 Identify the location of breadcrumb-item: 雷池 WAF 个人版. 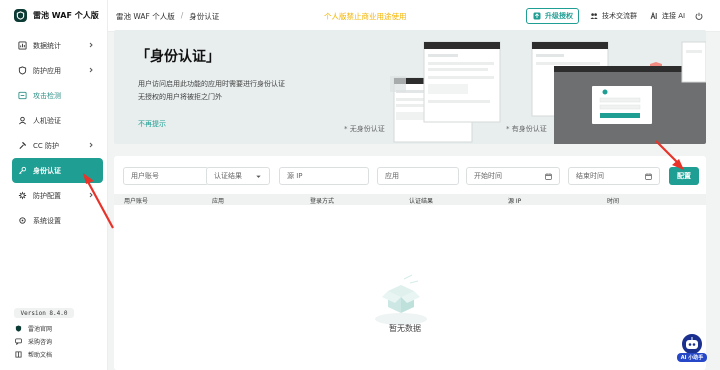
(145, 16).